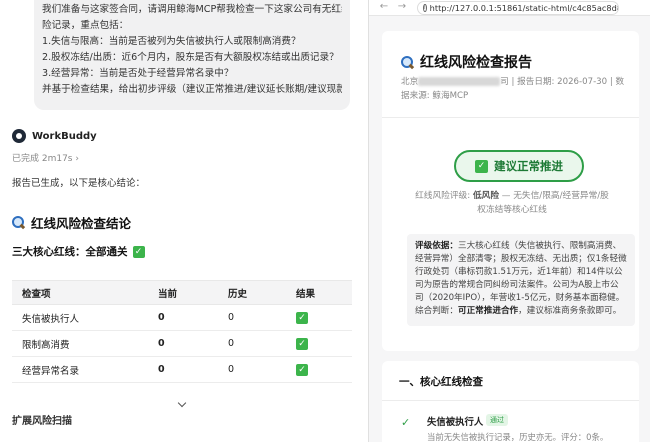 The height and width of the screenshot is (442, 650). Describe the element at coordinates (192, 9) in the screenshot. I see `user-line: 我们准备与这家签合同，请调用鲸海MCP帮我检查一下这家公司有无红线风` at that location.